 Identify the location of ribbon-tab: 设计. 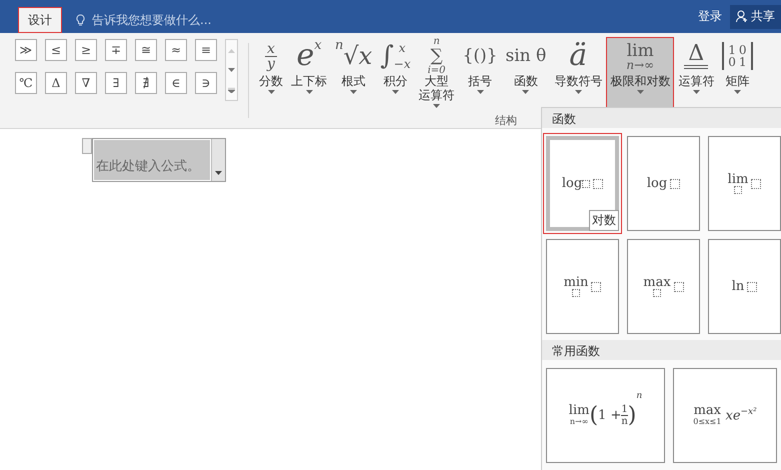
(40, 20).